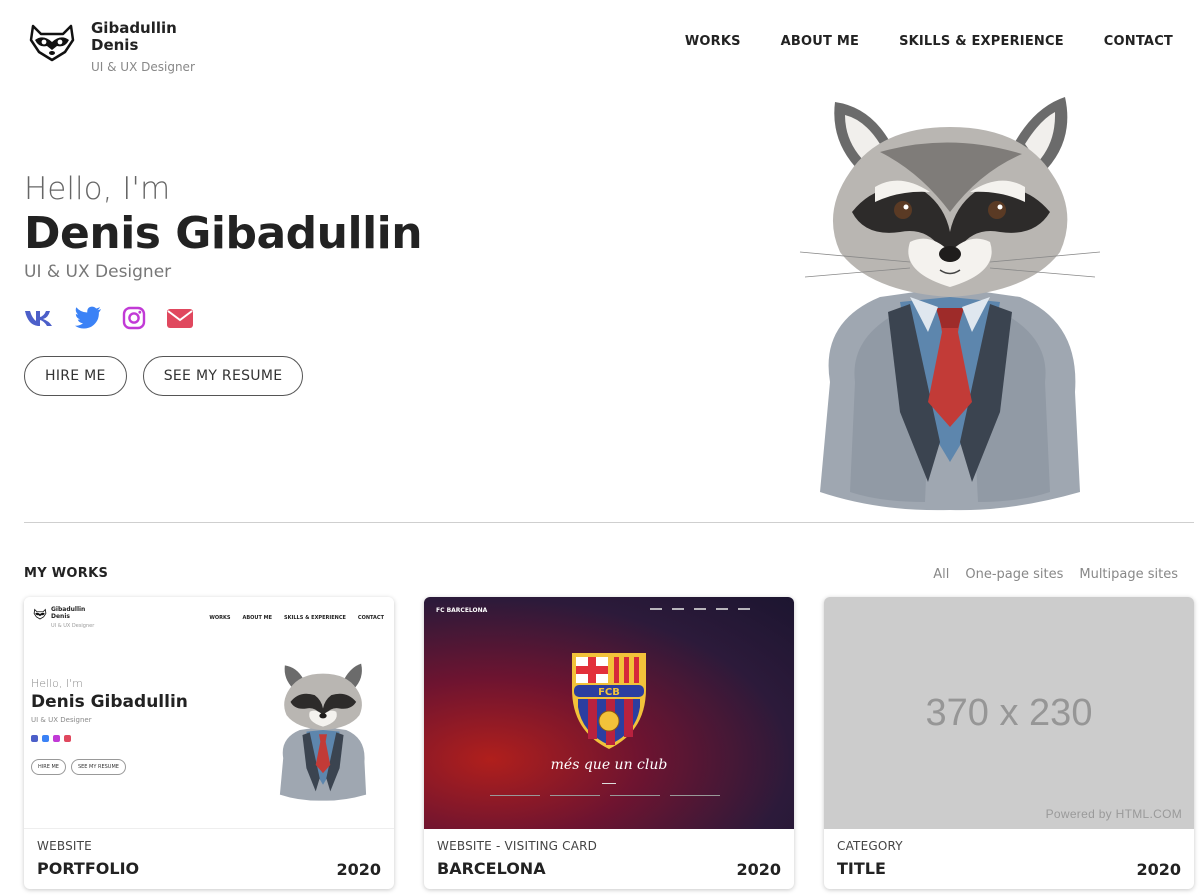 The image size is (1204, 895). I want to click on mini-hire-button: HIRE ME, so click(48, 767).